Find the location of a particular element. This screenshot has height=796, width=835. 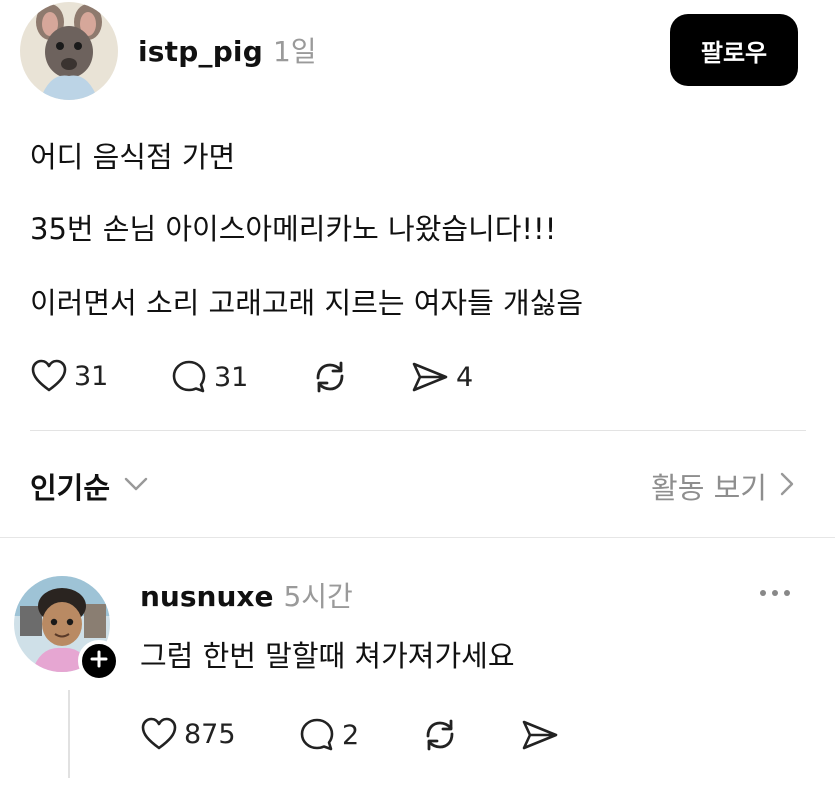

thread-line is located at coordinates (69, 734).